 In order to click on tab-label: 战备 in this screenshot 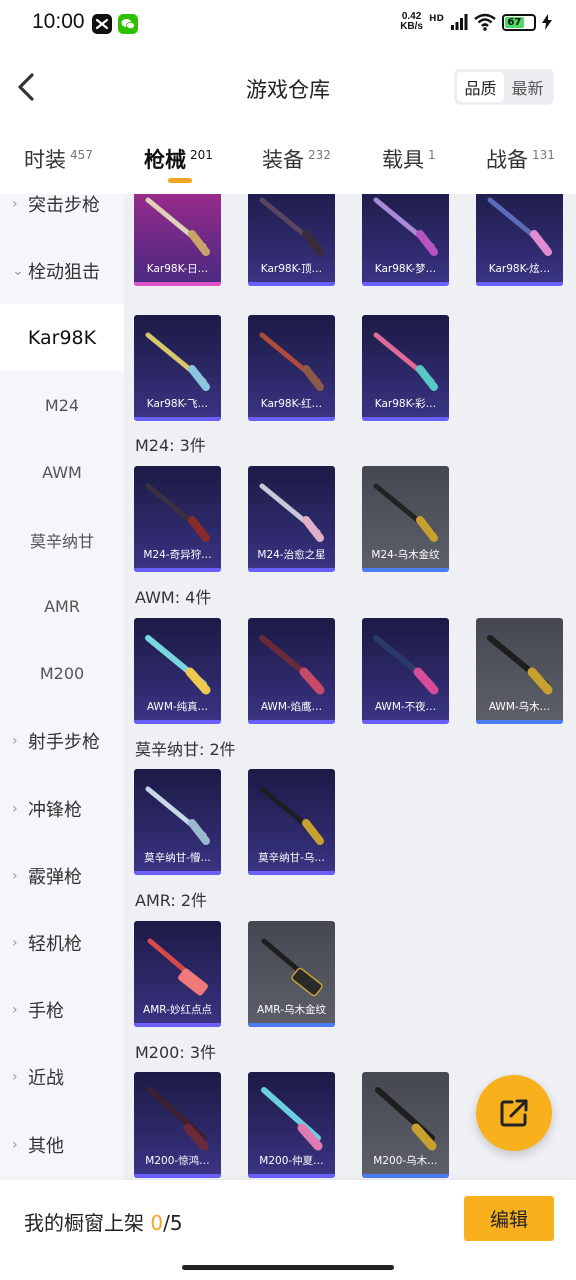, I will do `click(507, 160)`.